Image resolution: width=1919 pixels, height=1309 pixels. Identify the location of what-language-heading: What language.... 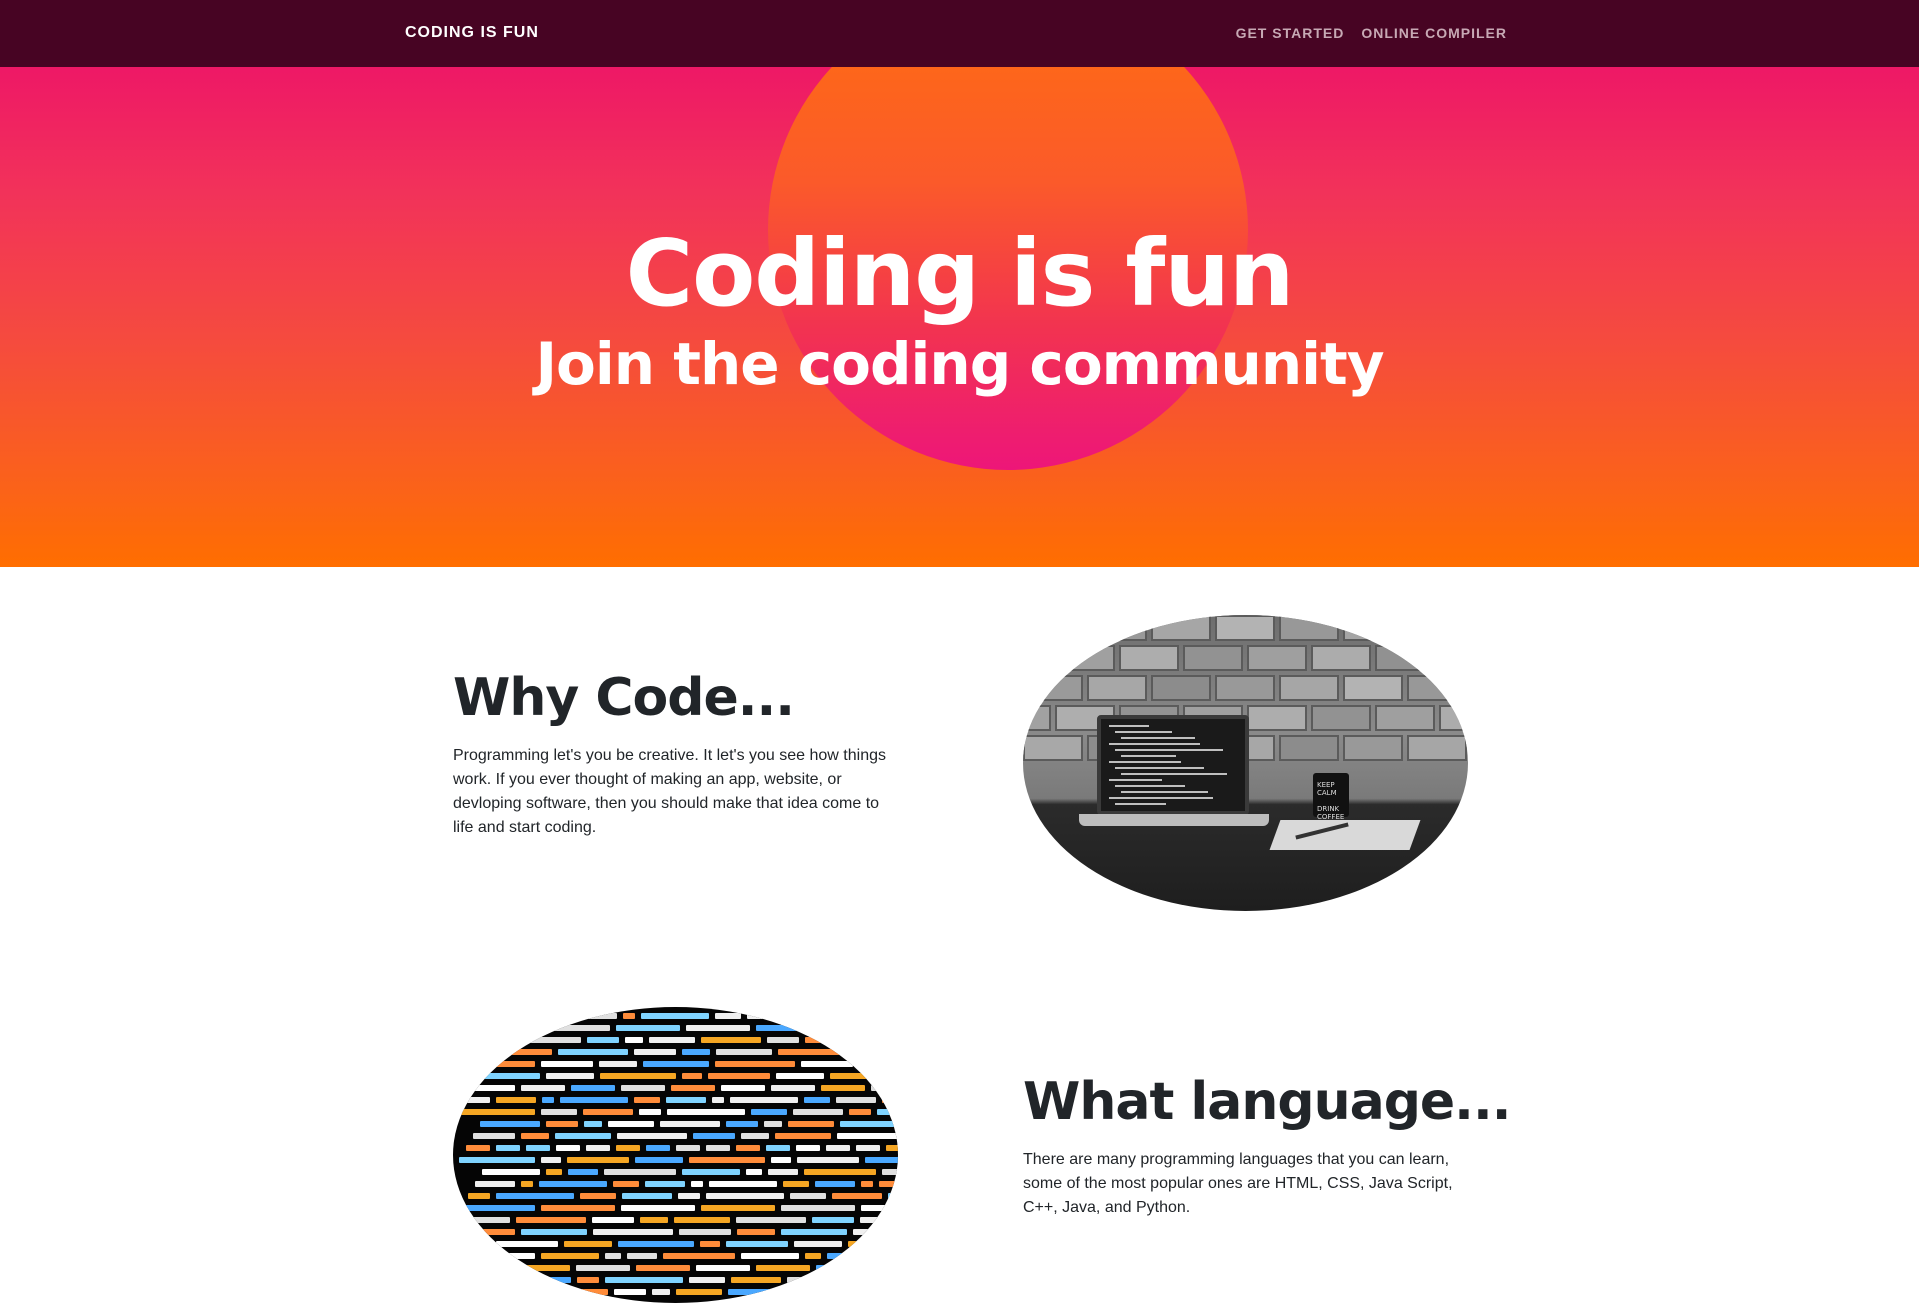
(1267, 1102).